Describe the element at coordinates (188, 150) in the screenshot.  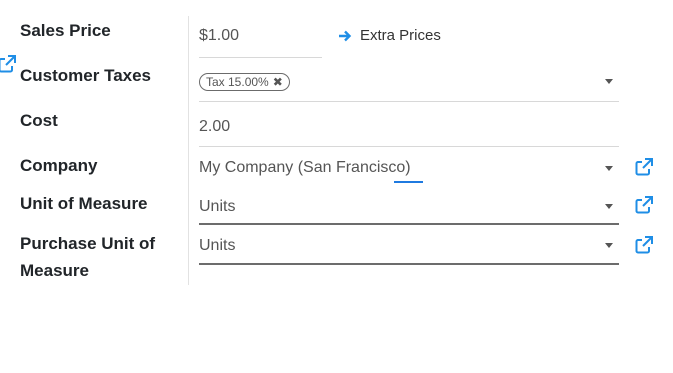
I see `column-separator` at that location.